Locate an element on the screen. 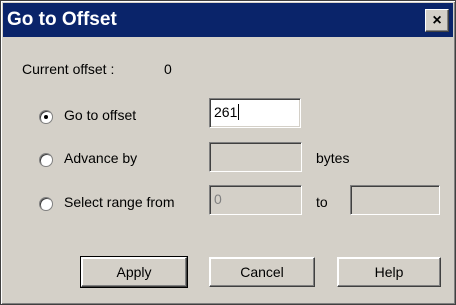 This screenshot has height=305, width=456. select-range-label: Select range from is located at coordinates (119, 202).